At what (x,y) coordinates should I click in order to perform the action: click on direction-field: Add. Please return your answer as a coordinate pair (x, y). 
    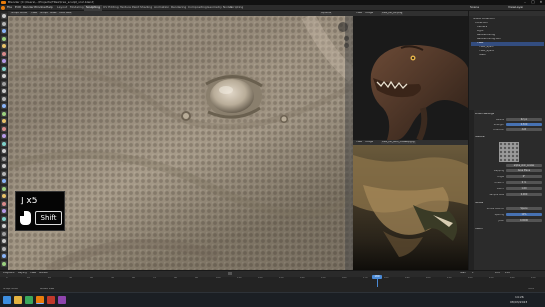
    Looking at the image, I should click on (524, 129).